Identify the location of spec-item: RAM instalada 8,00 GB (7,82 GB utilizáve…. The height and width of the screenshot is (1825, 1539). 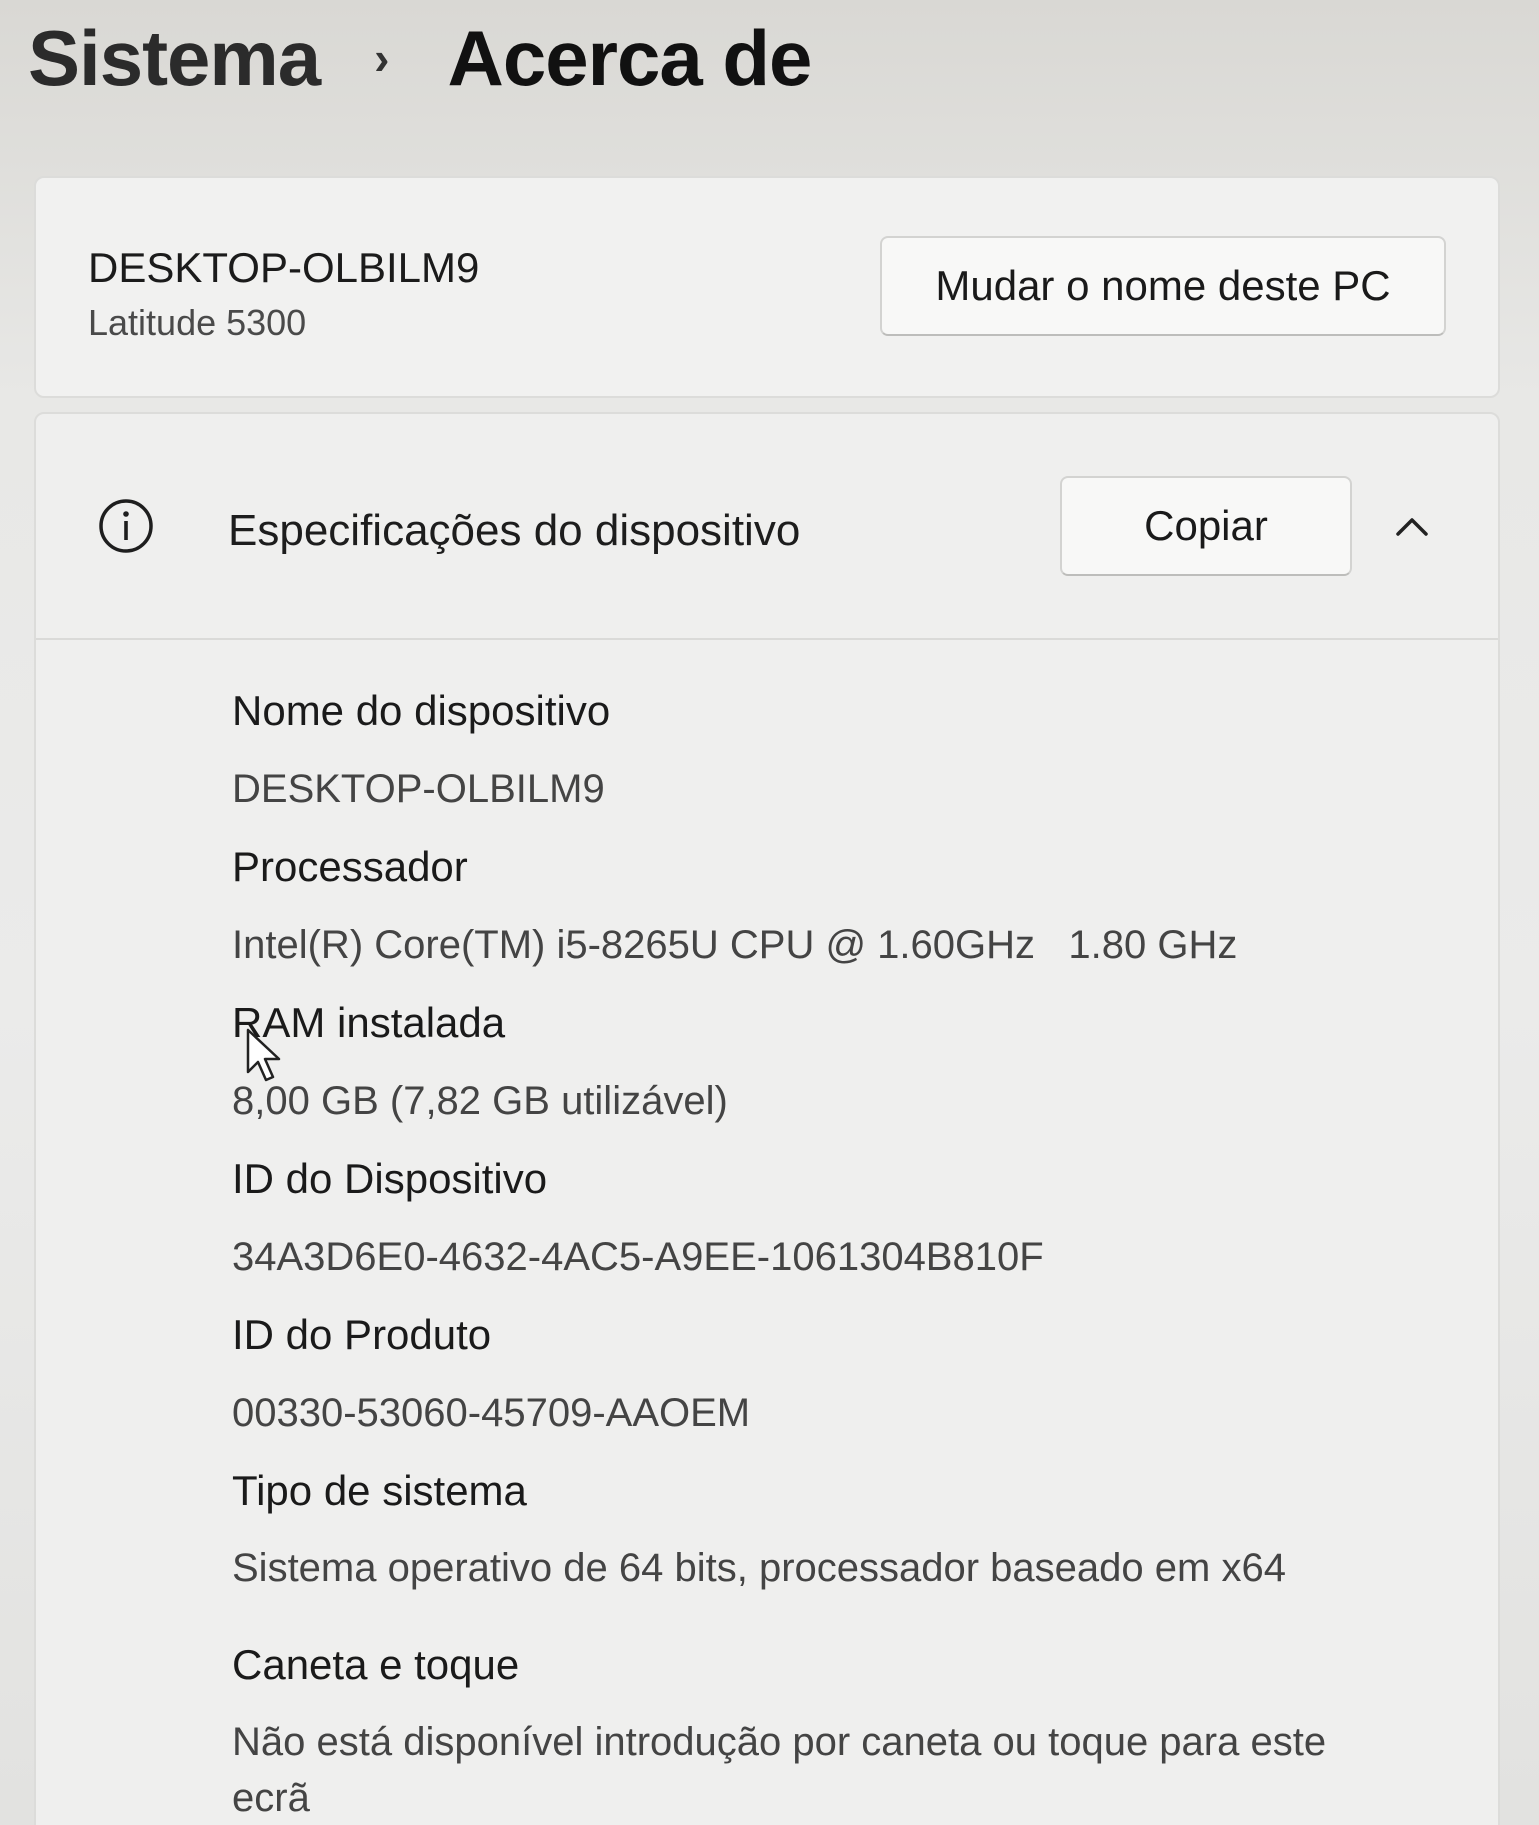
(812, 1062).